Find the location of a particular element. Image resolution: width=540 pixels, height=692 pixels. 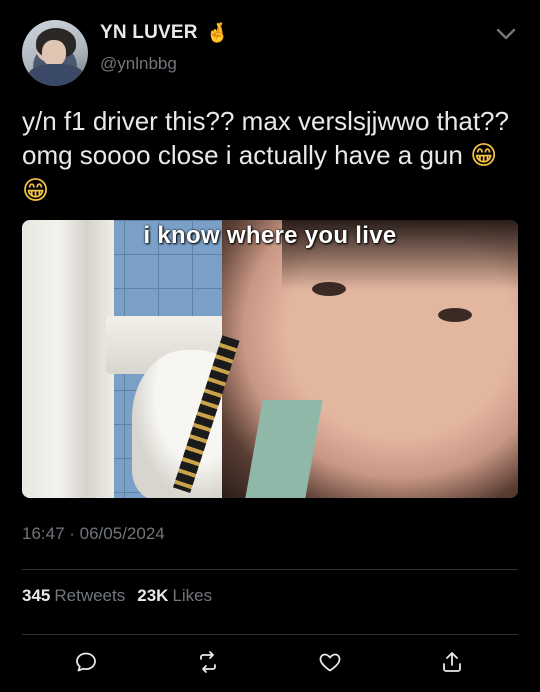

likes-label: Likes is located at coordinates (192, 595).